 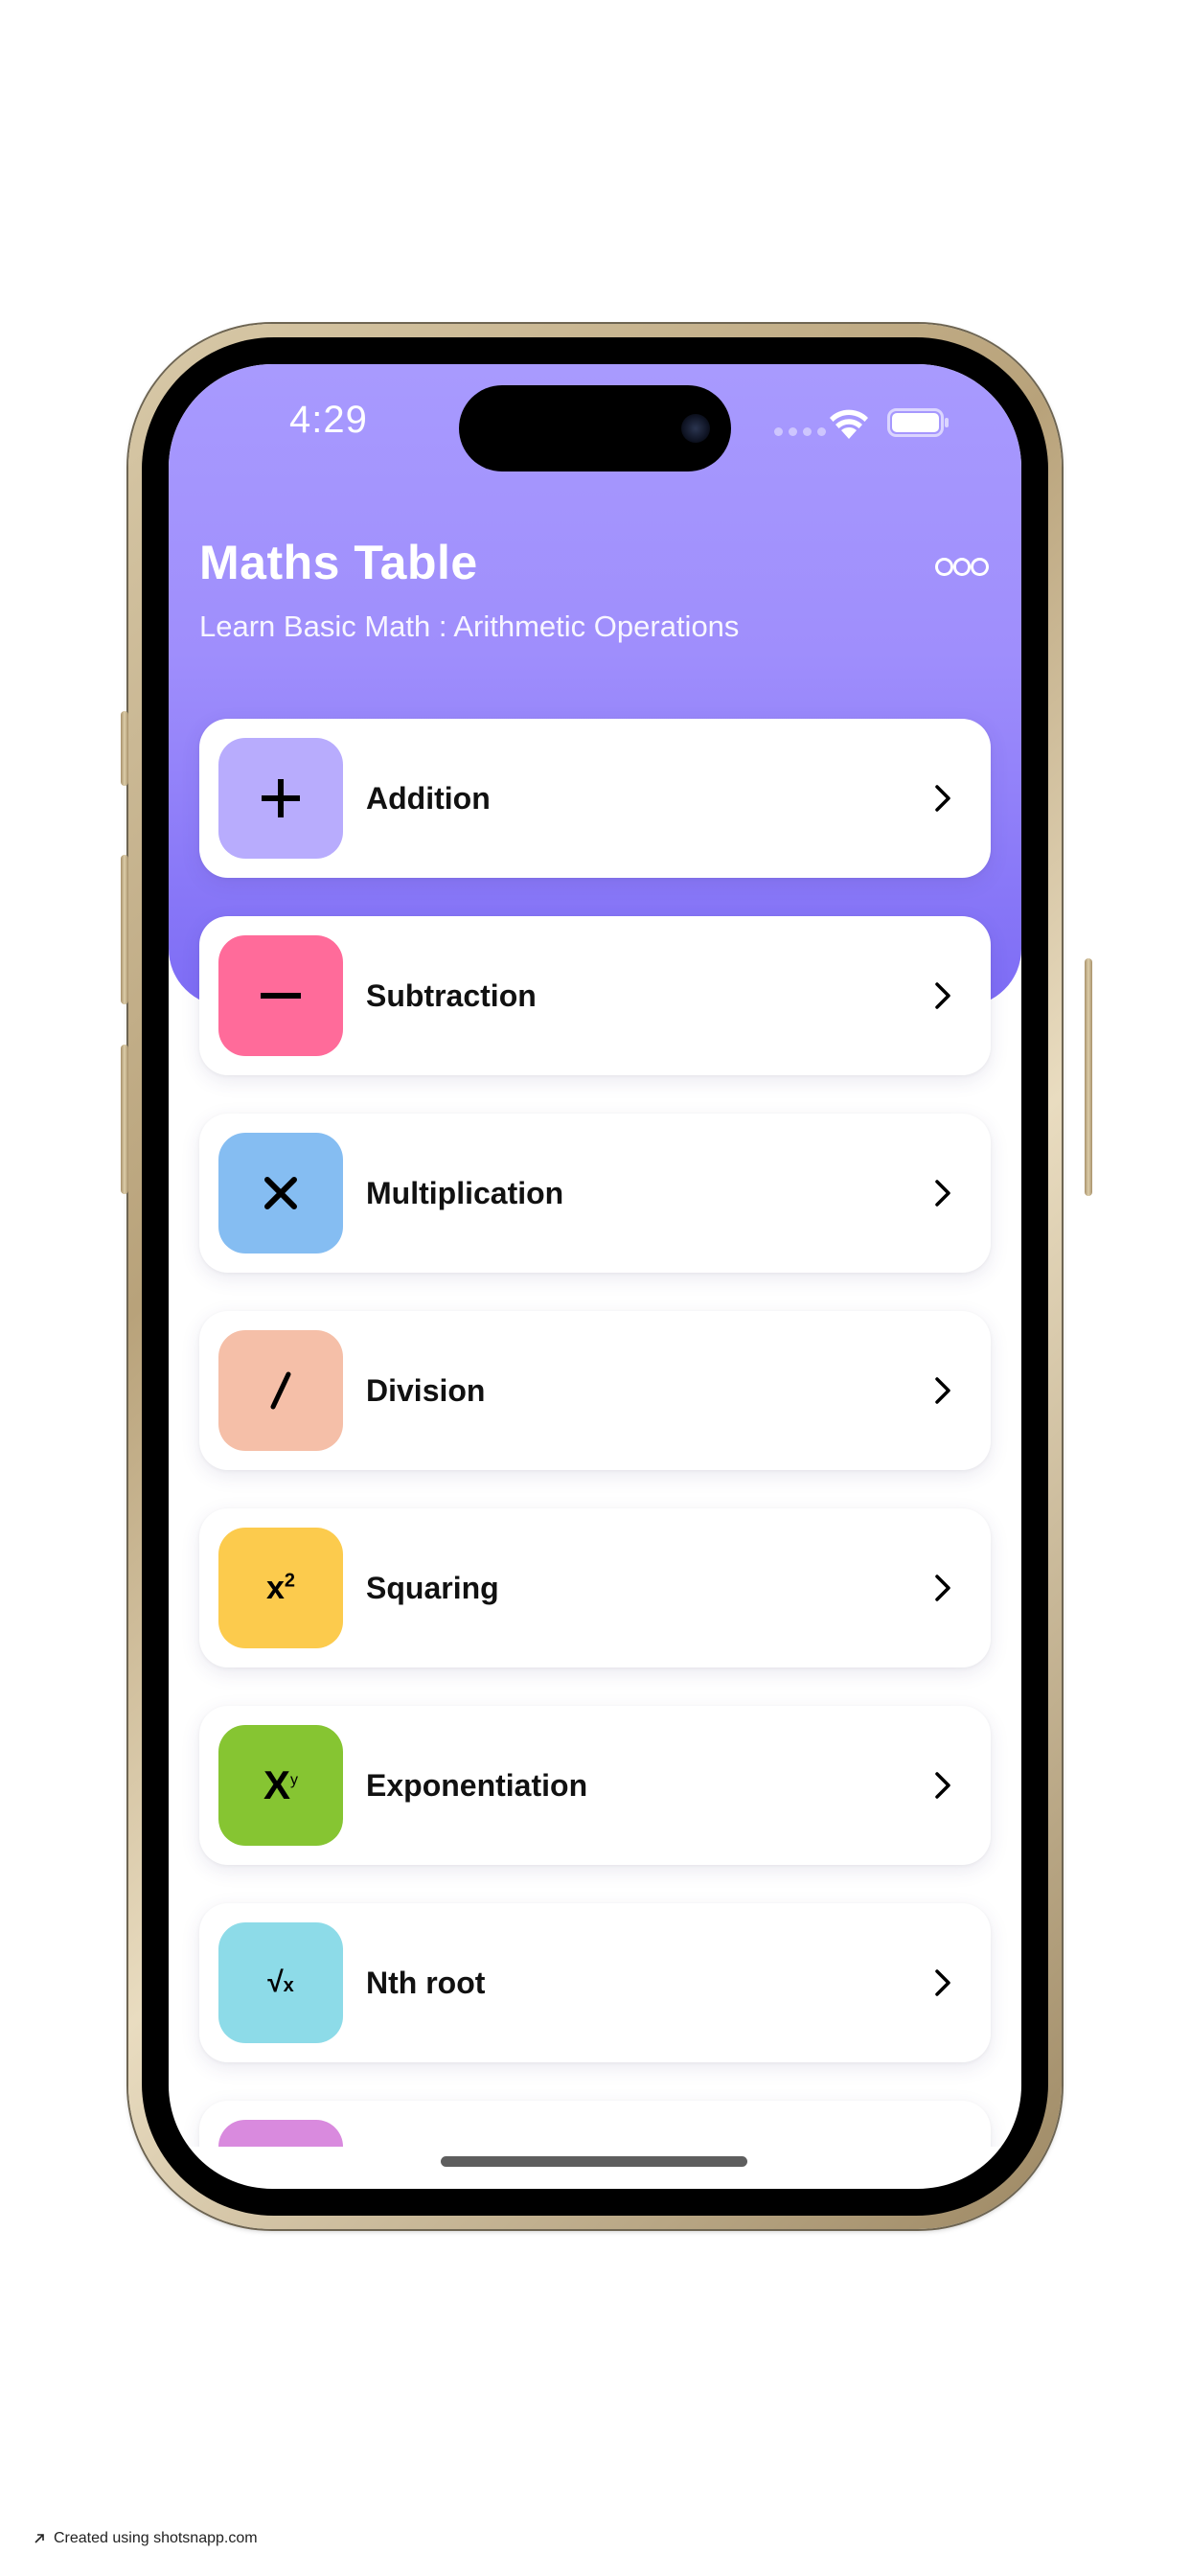 I want to click on operation-card: Addition, so click(x=595, y=798).